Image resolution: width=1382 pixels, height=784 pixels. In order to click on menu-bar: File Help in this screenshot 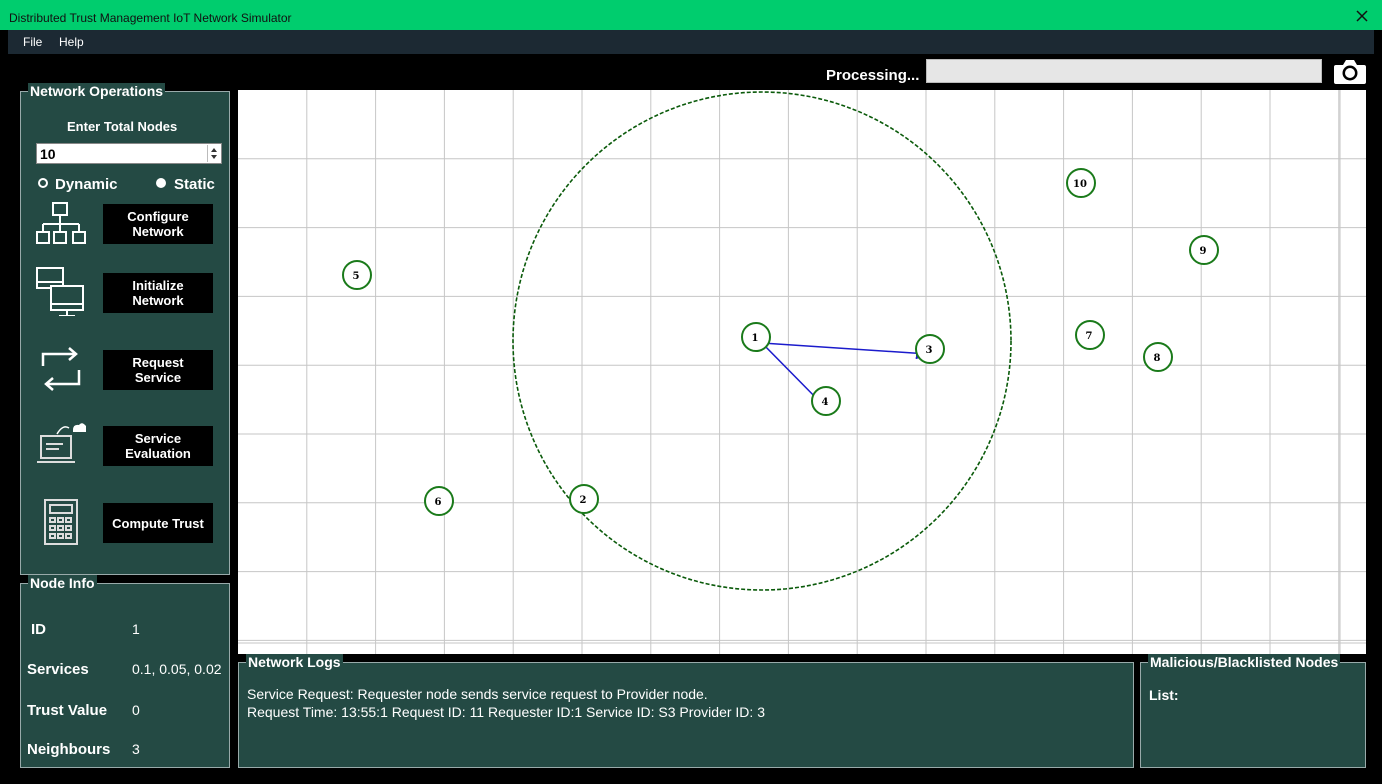, I will do `click(691, 42)`.